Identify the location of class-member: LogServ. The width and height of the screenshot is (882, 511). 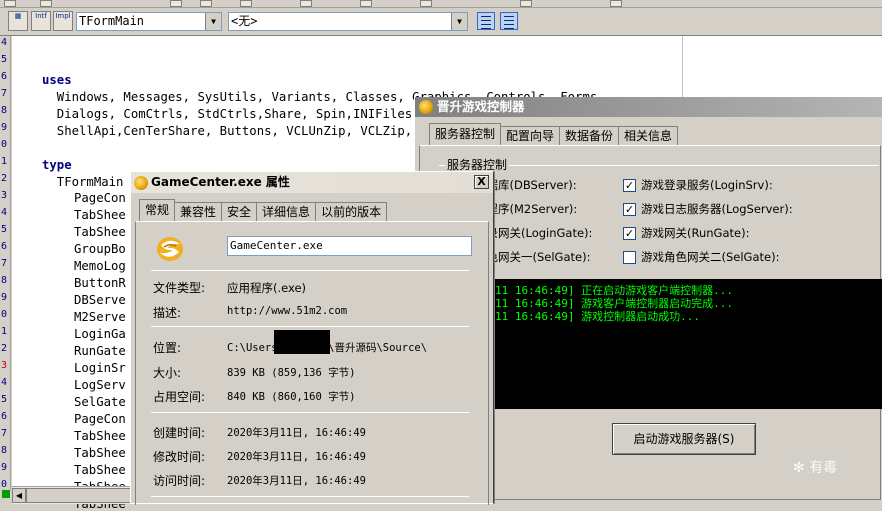
(100, 385).